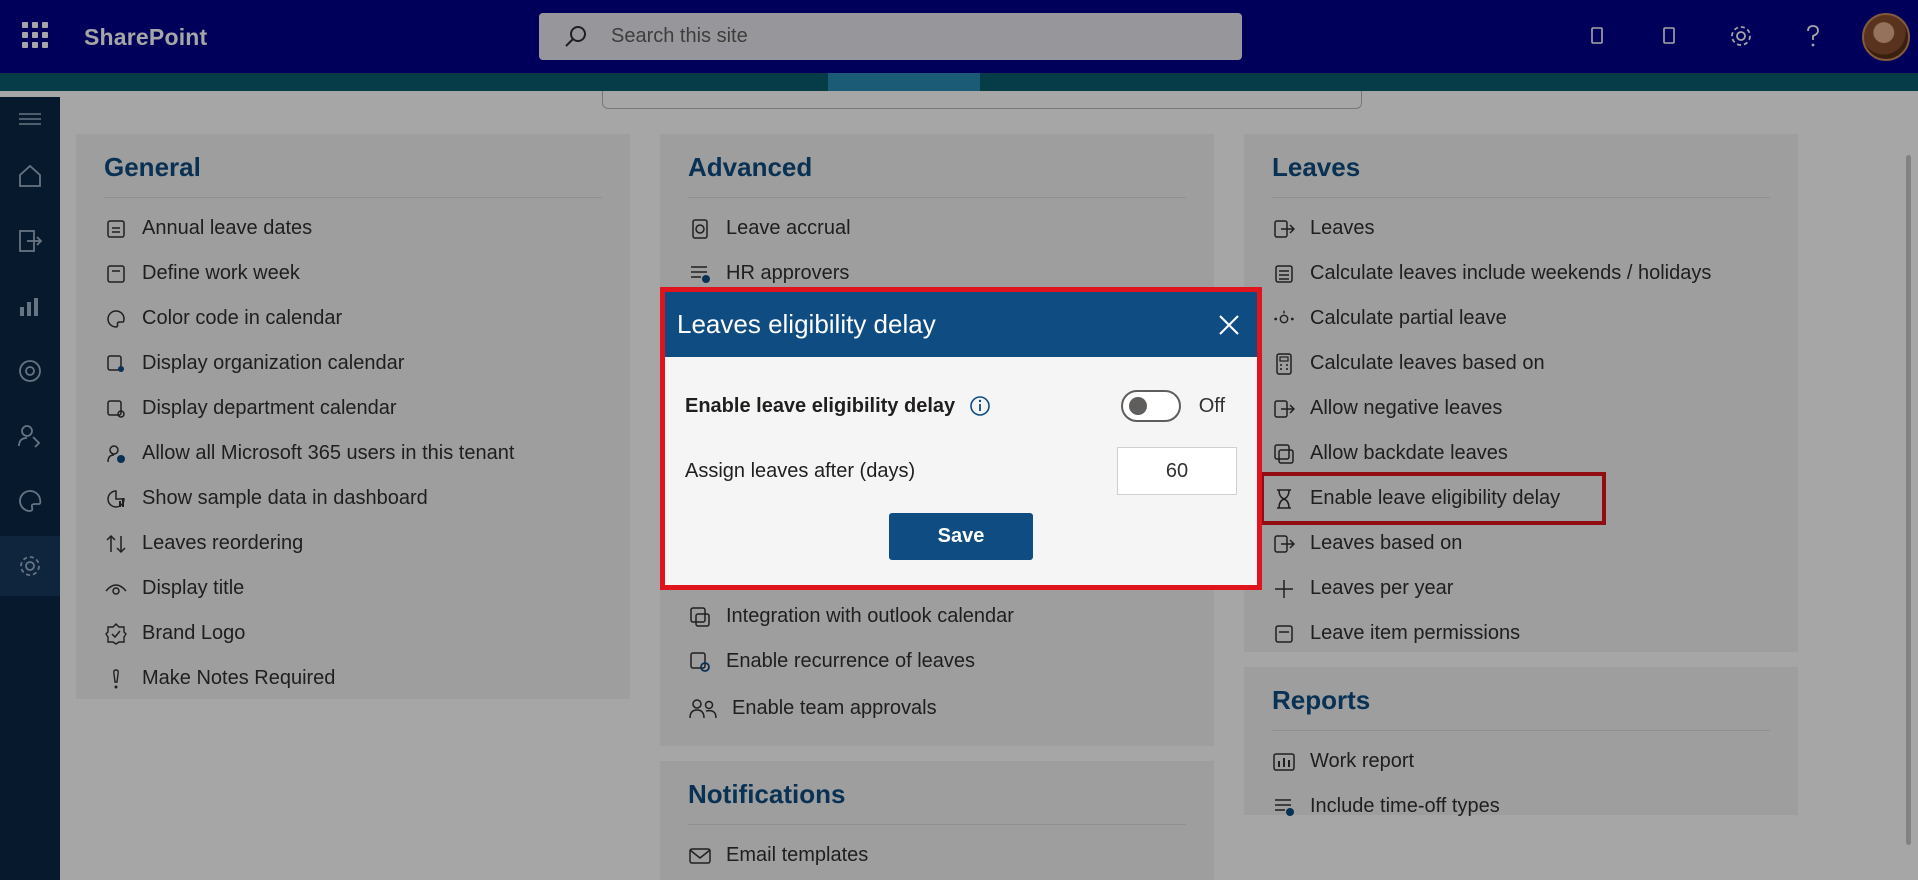 The height and width of the screenshot is (880, 1918). Describe the element at coordinates (1177, 471) in the screenshot. I see `days-input` at that location.